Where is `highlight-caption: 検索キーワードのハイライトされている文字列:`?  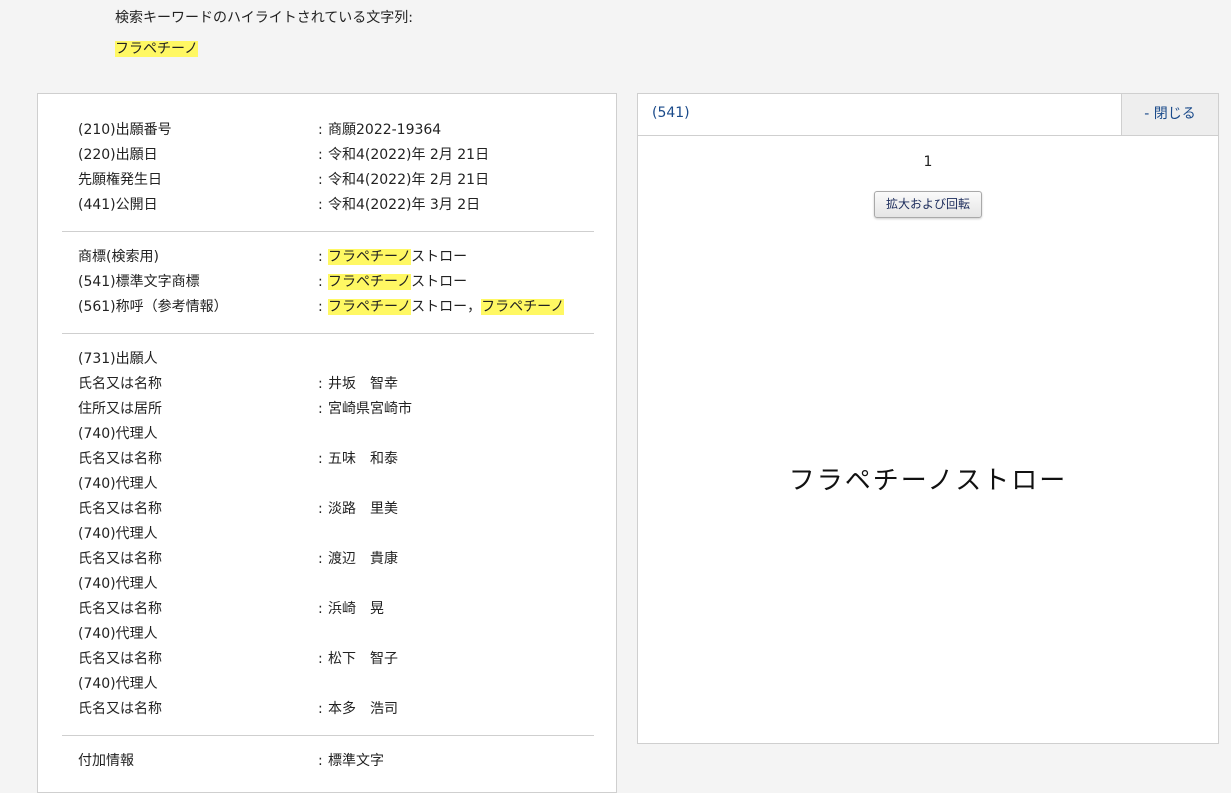 highlight-caption: 検索キーワードのハイライトされている文字列: is located at coordinates (264, 18).